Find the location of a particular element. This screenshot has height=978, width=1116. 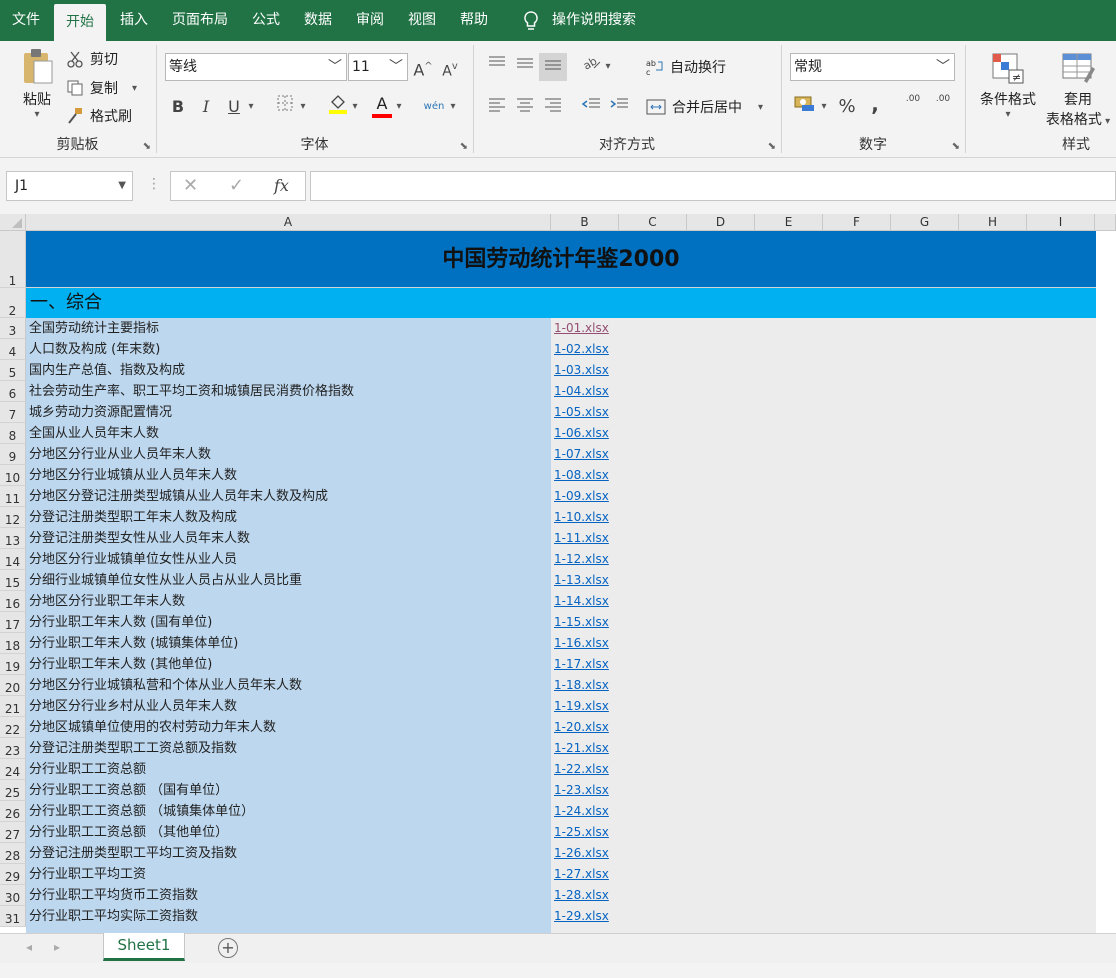

row-header: 9 is located at coordinates (13, 454).